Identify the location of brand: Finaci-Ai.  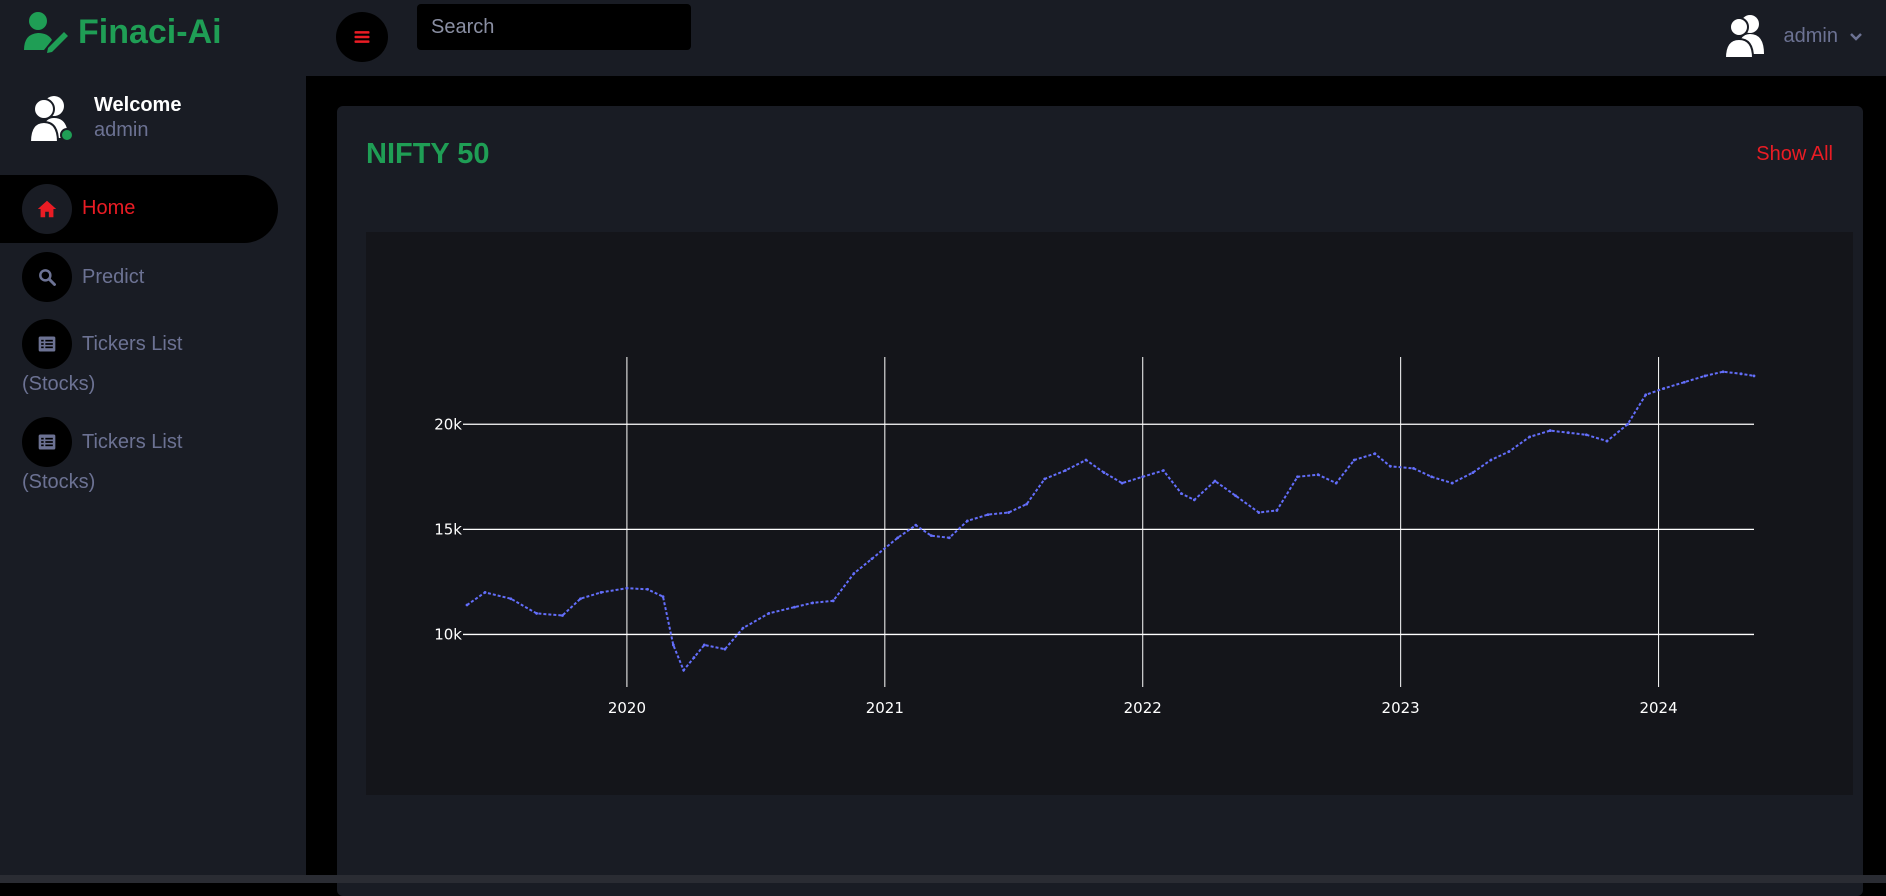
(122, 32).